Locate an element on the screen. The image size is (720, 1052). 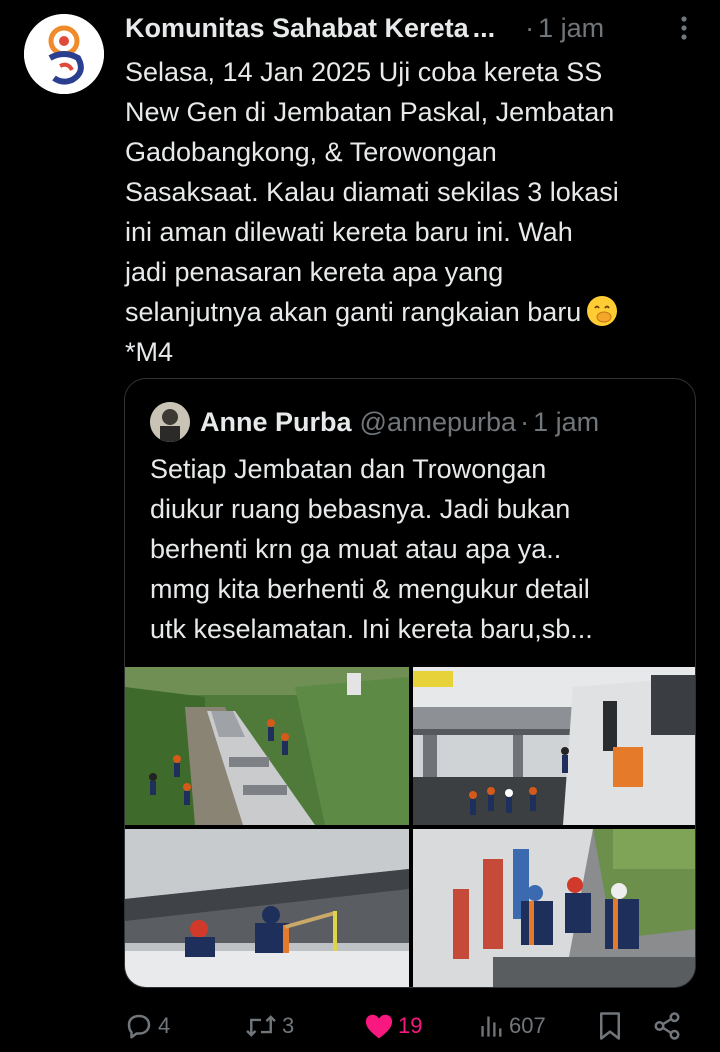
views-button: 607 is located at coordinates (512, 1026).